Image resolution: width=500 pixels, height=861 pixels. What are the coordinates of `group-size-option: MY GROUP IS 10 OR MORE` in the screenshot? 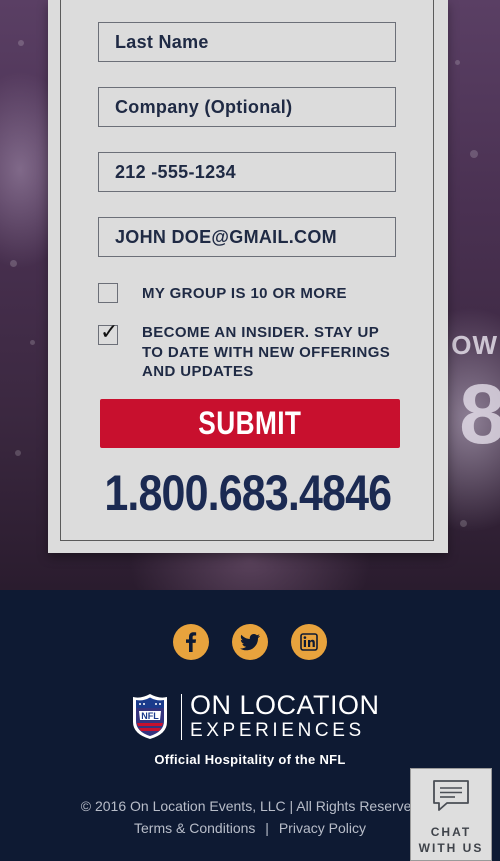 It's located at (222, 293).